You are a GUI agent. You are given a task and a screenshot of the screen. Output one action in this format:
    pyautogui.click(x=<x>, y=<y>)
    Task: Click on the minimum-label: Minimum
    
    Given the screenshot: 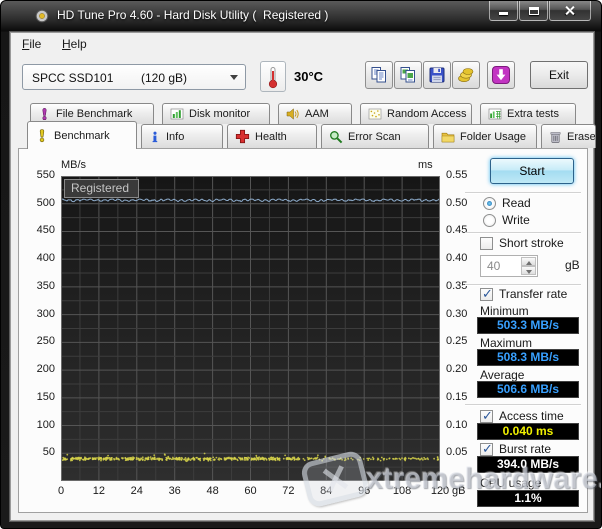 What is the action you would take?
    pyautogui.click(x=504, y=311)
    